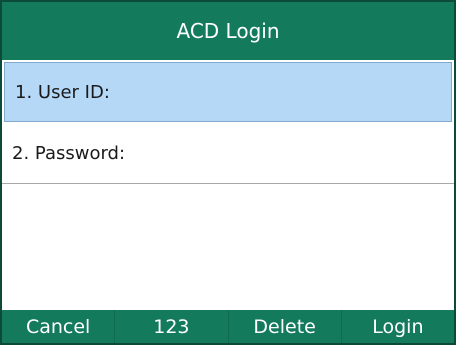  I want to click on login-button: Login, so click(398, 326).